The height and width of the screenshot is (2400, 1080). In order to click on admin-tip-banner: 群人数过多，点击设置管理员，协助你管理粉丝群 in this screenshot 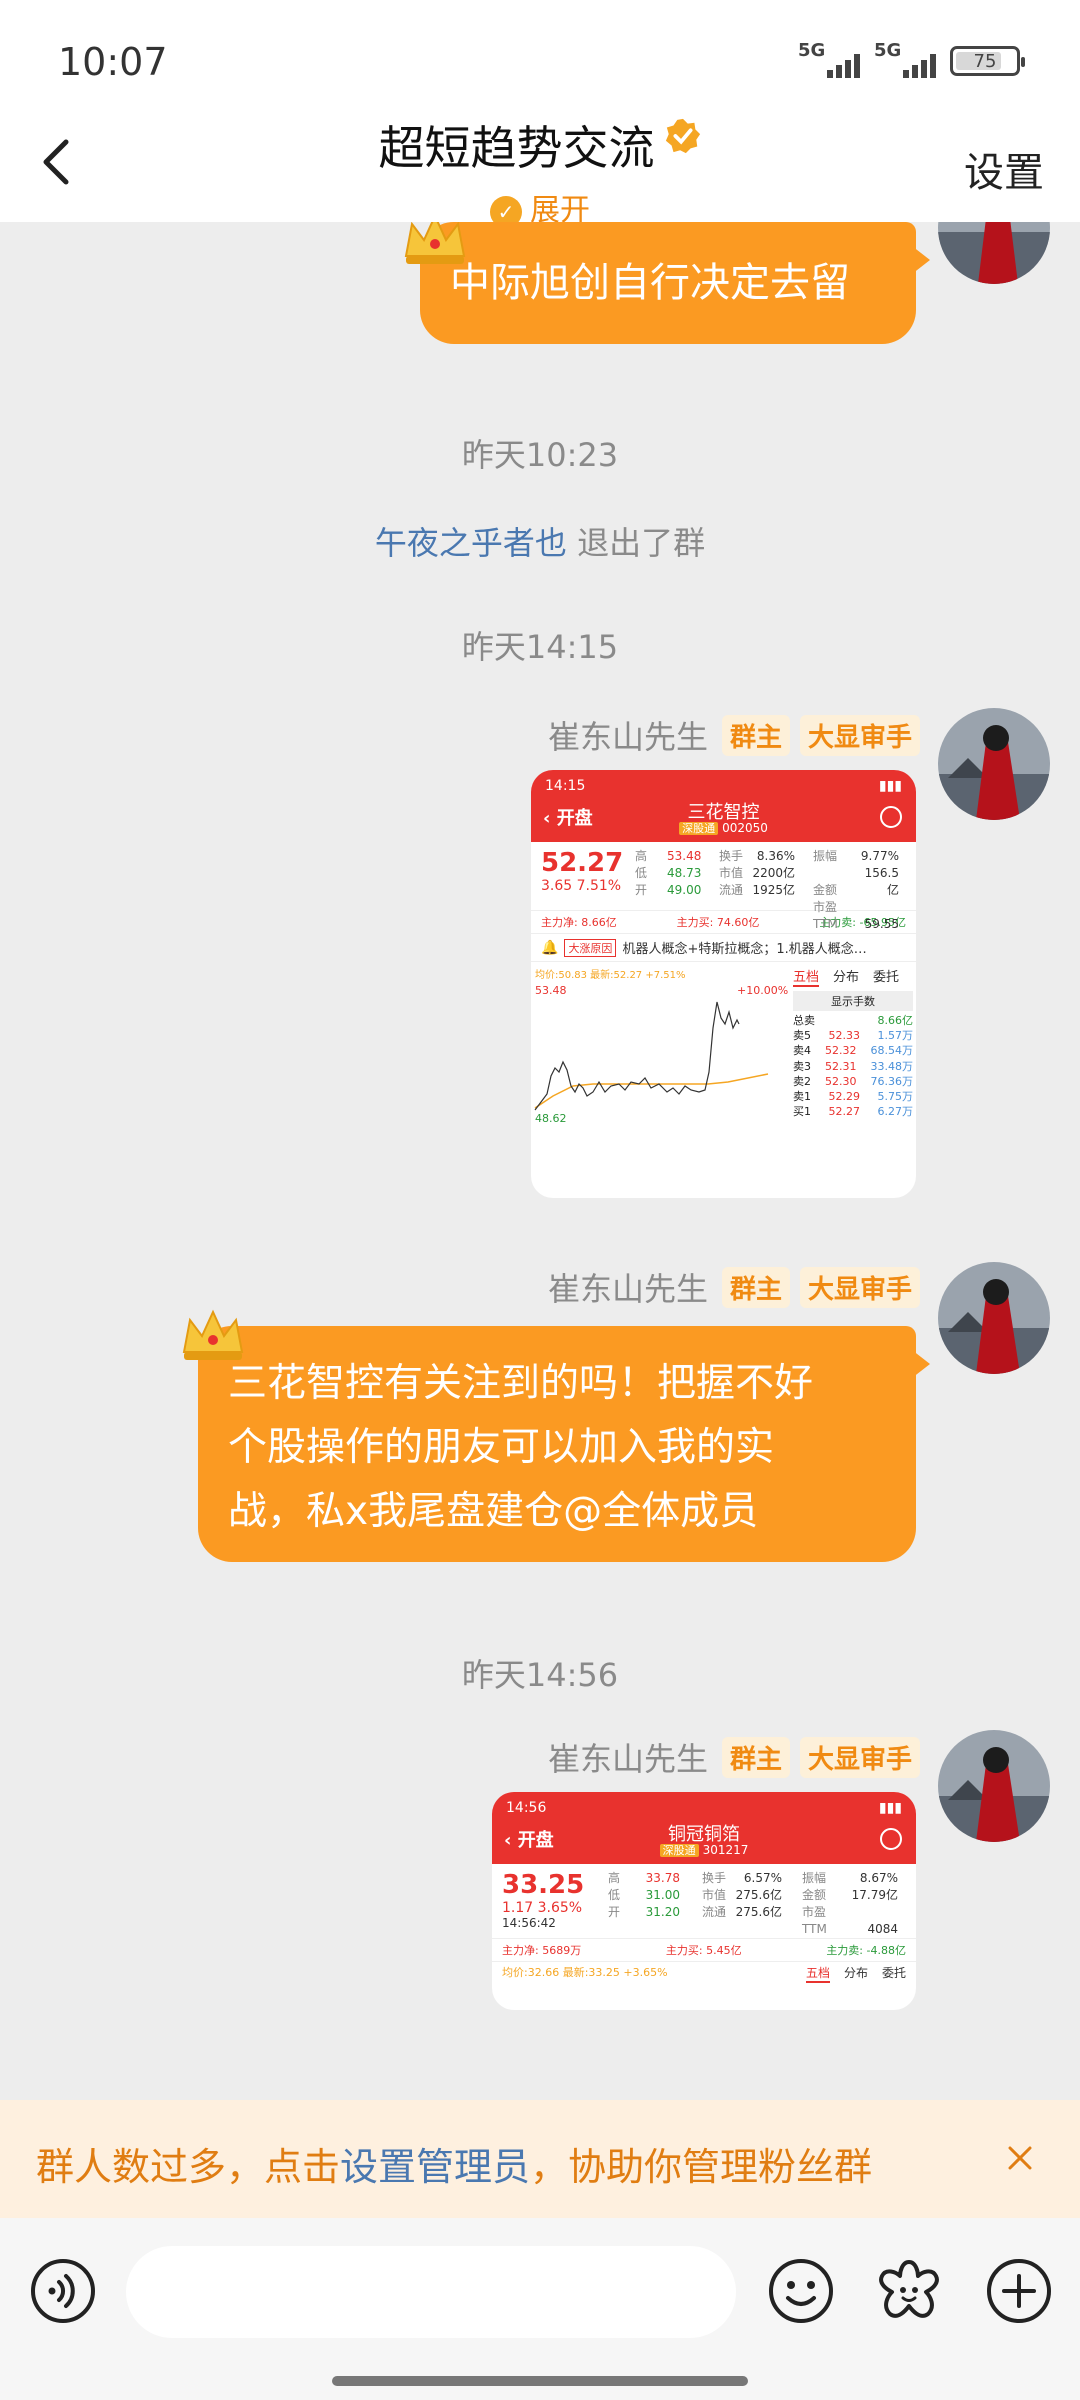, I will do `click(540, 2159)`.